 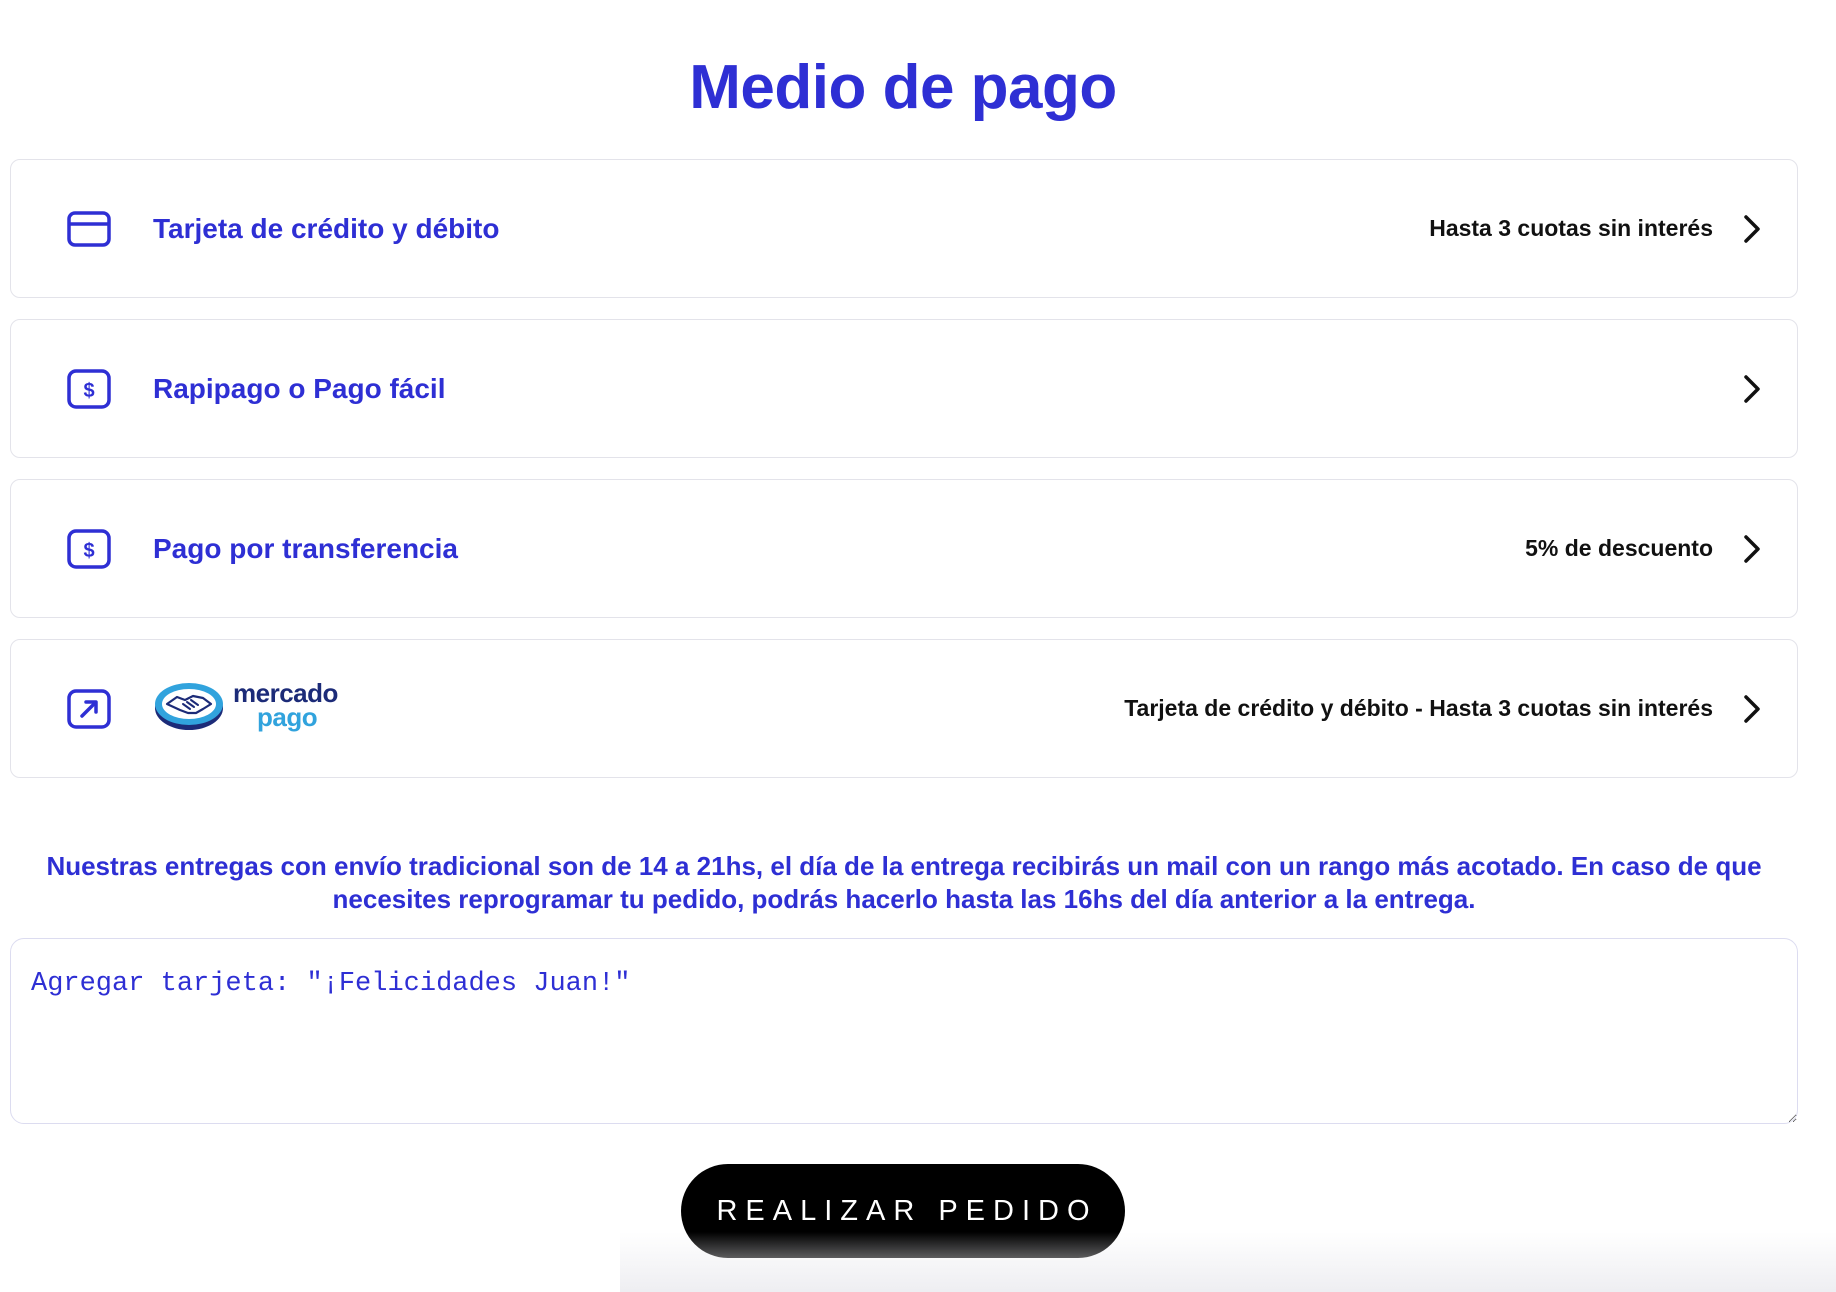 What do you see at coordinates (89, 229) in the screenshot?
I see `credit-card-icon` at bounding box center [89, 229].